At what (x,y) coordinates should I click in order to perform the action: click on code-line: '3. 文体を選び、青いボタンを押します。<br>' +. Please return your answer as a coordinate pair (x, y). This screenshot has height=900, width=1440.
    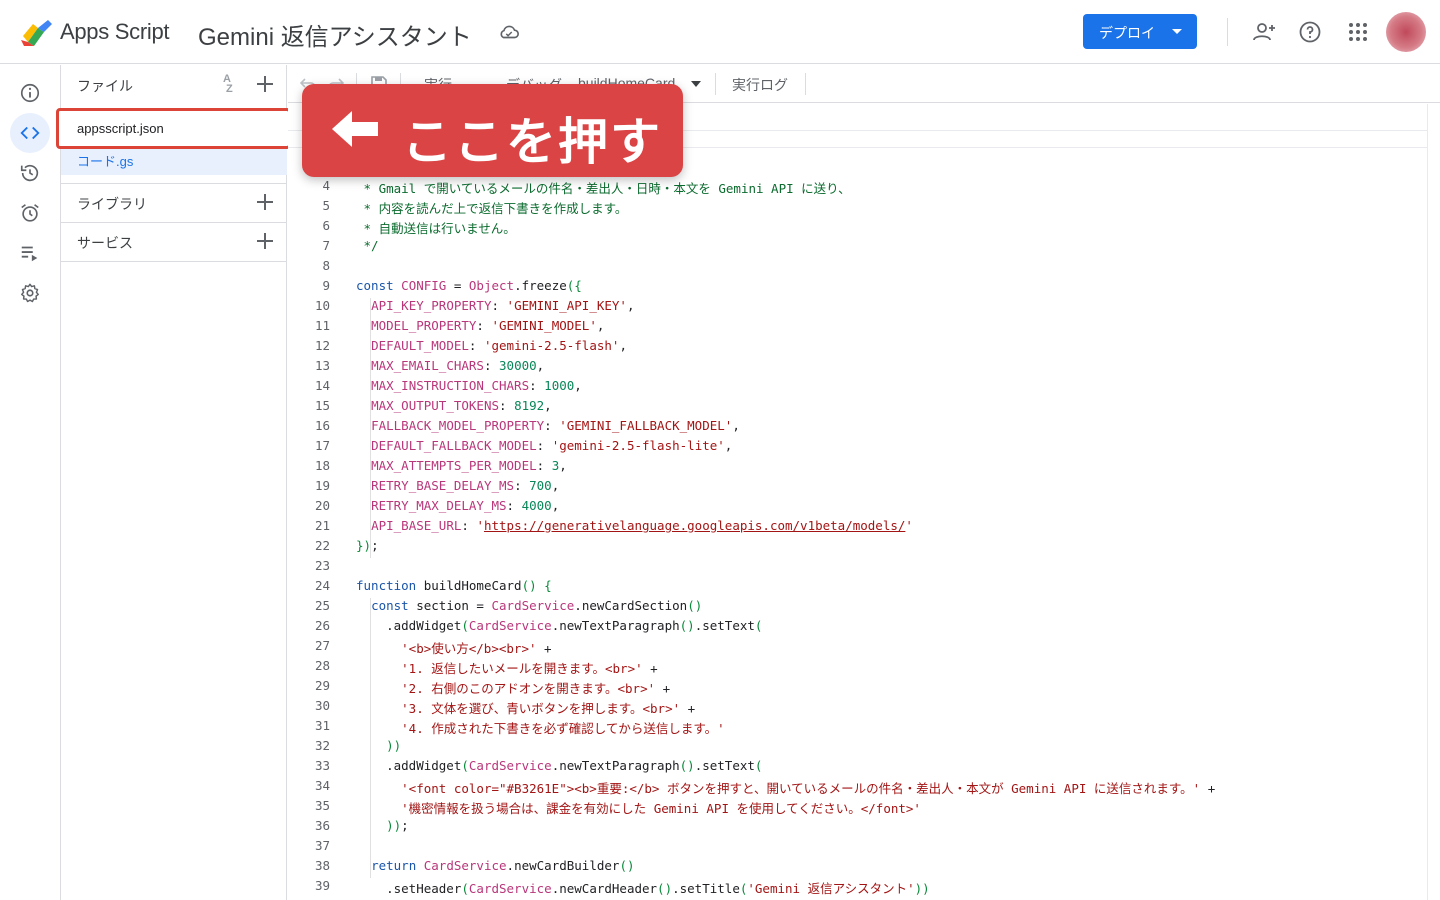
    Looking at the image, I should click on (525, 707).